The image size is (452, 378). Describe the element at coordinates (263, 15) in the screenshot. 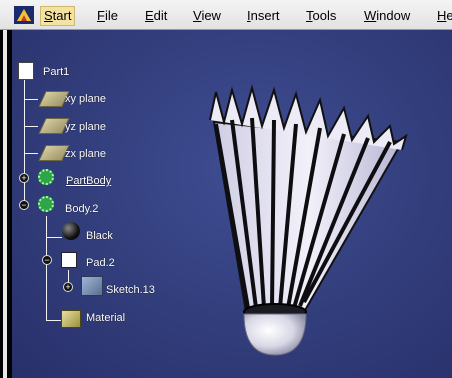

I see `menu-insert: Insert` at that location.